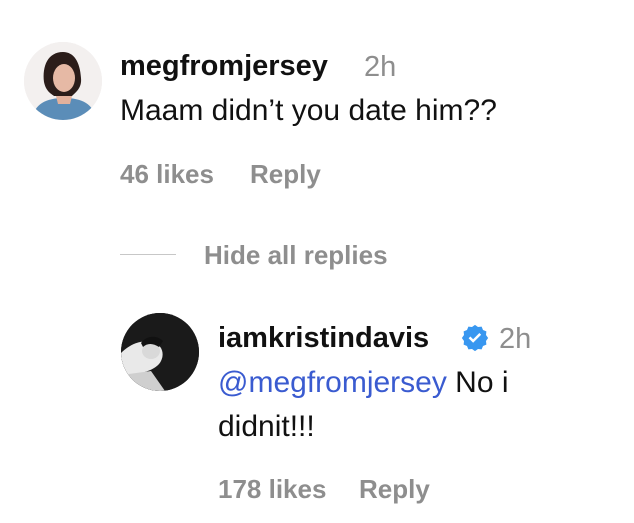  I want to click on reply-text: @megfromjersey No i, so click(413, 383).